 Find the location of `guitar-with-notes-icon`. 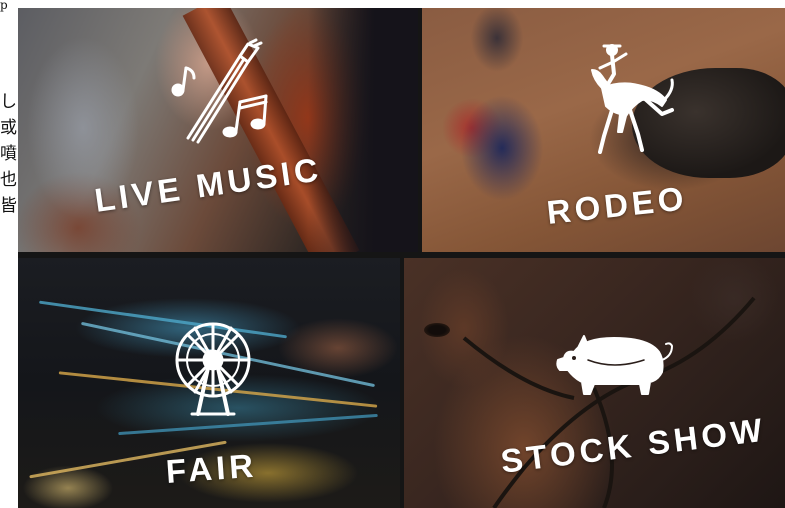

guitar-with-notes-icon is located at coordinates (225, 93).